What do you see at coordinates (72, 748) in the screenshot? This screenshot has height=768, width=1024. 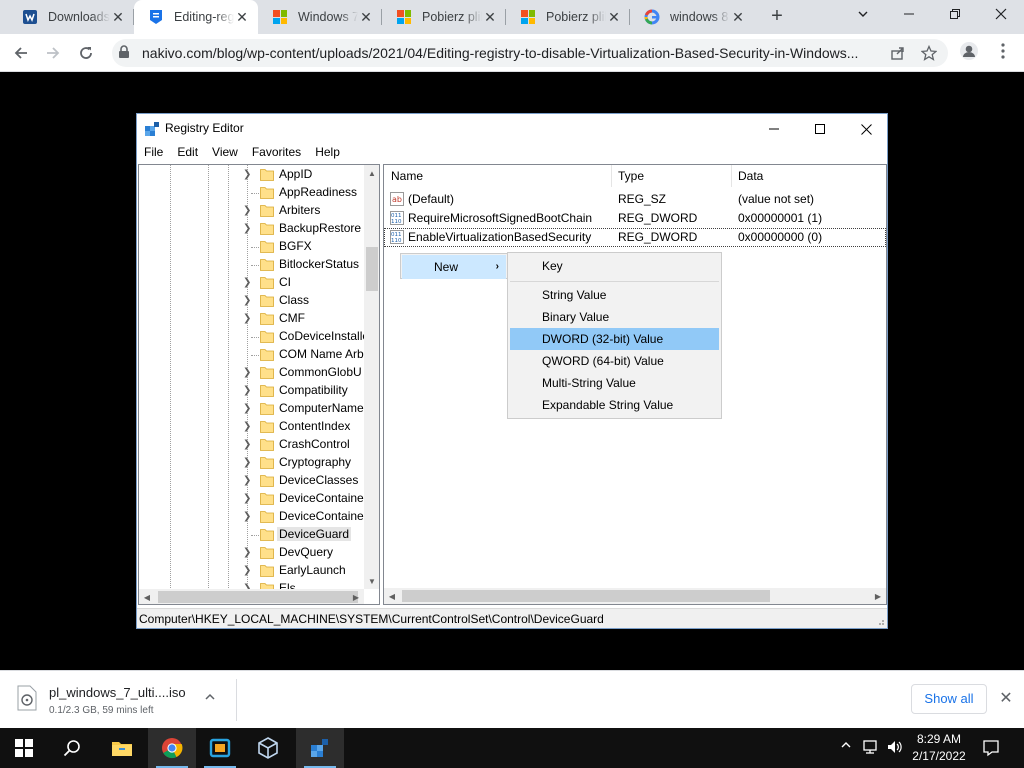 I see `search-icon` at bounding box center [72, 748].